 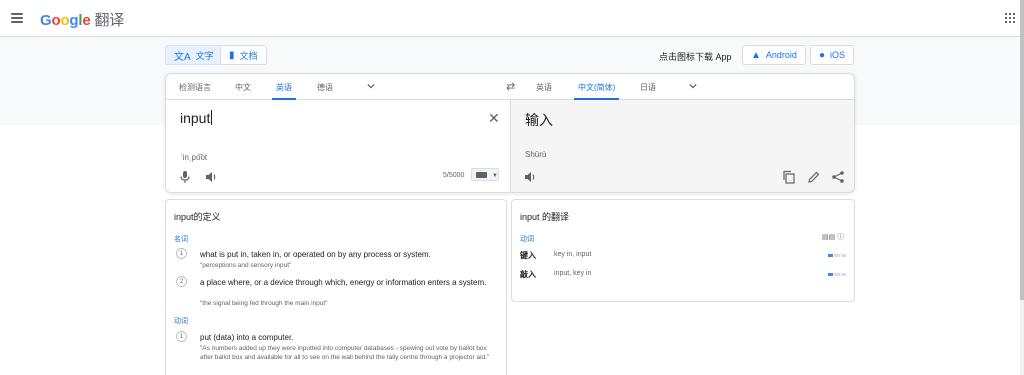 What do you see at coordinates (211, 177) in the screenshot?
I see `source-speaker-icon` at bounding box center [211, 177].